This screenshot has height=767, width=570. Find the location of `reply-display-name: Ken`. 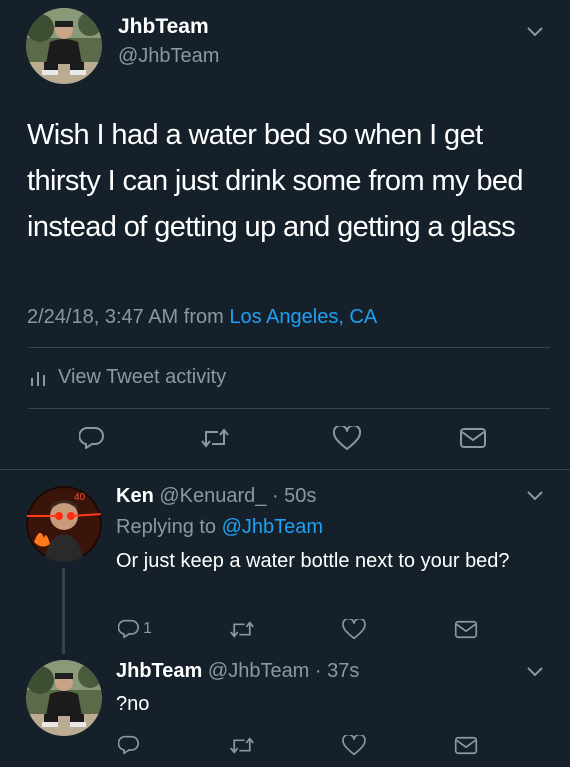

reply-display-name: Ken is located at coordinates (135, 496).